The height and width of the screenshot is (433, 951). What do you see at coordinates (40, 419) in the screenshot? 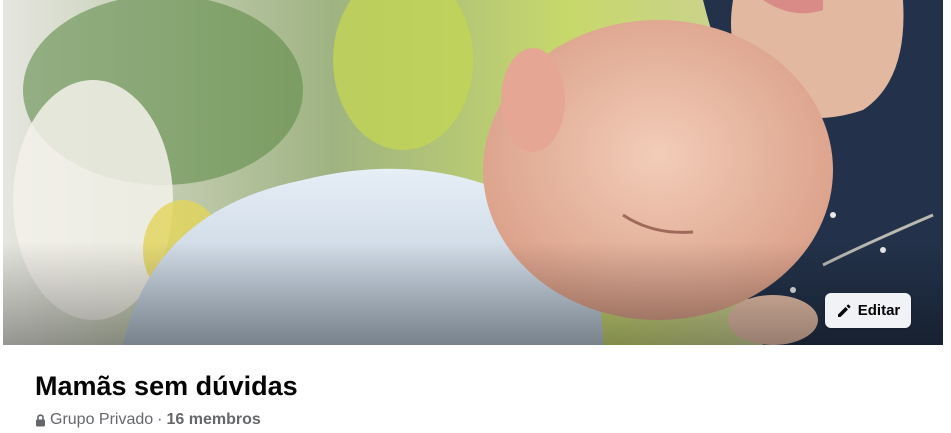
I see `lock-icon` at bounding box center [40, 419].